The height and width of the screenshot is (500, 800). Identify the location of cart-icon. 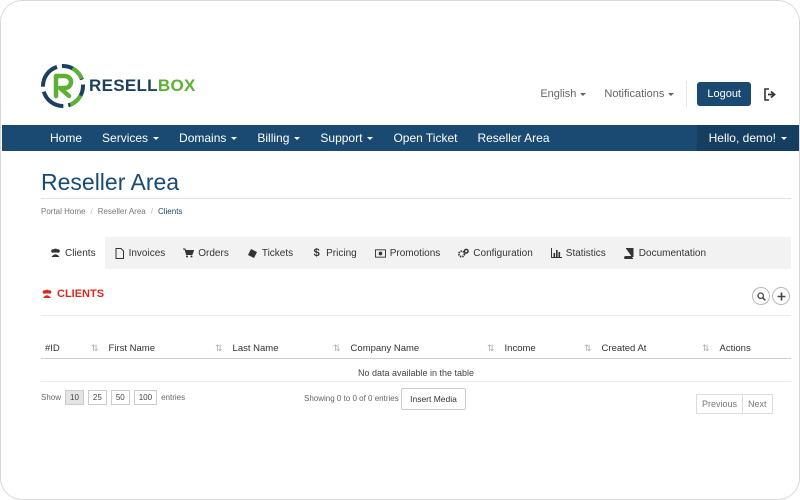
(189, 253).